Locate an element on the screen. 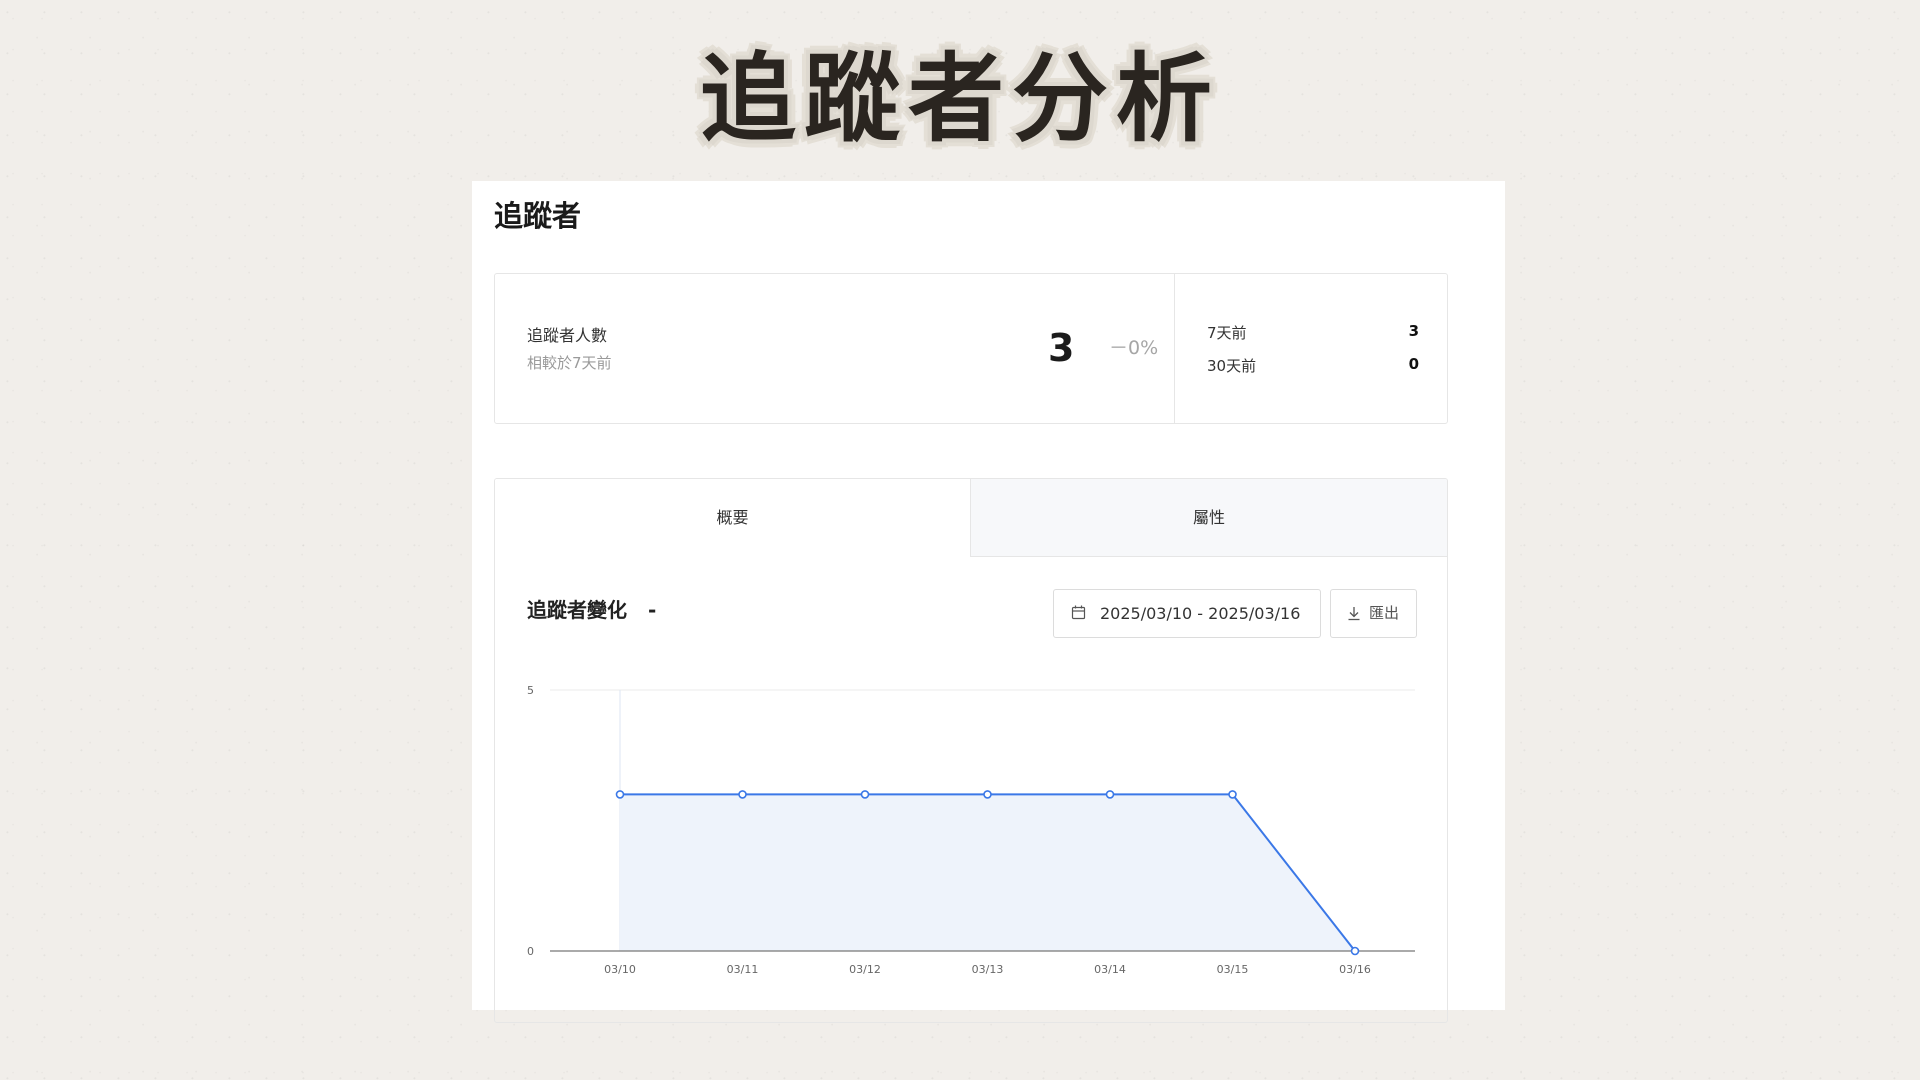 This screenshot has height=1080, width=1920. comparison-value: 0 is located at coordinates (1413, 364).